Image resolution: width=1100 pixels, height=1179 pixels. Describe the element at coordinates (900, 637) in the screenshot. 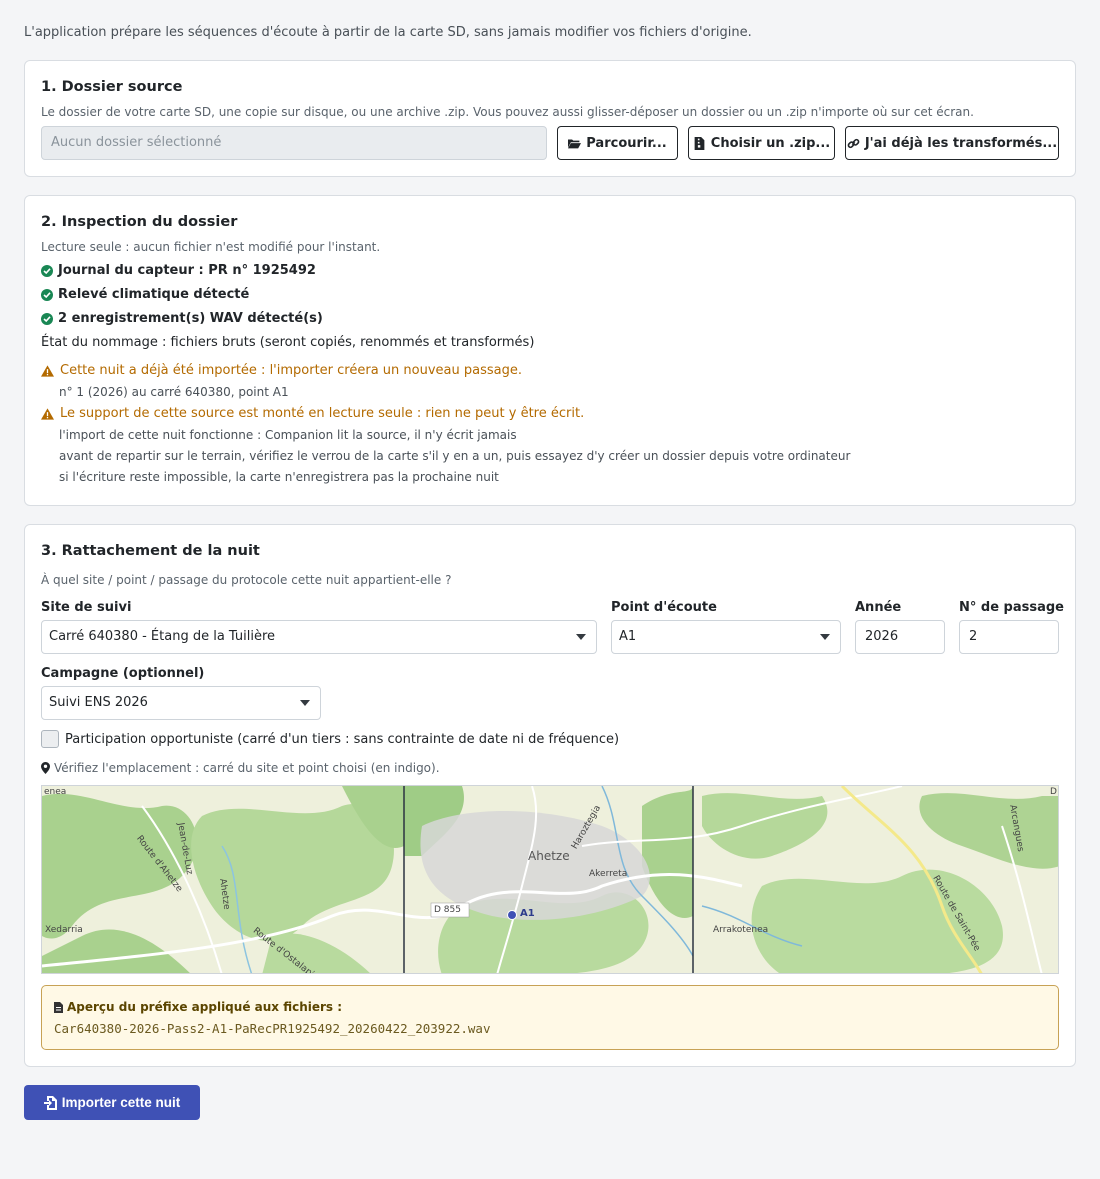

I see `year-input: 2026` at that location.